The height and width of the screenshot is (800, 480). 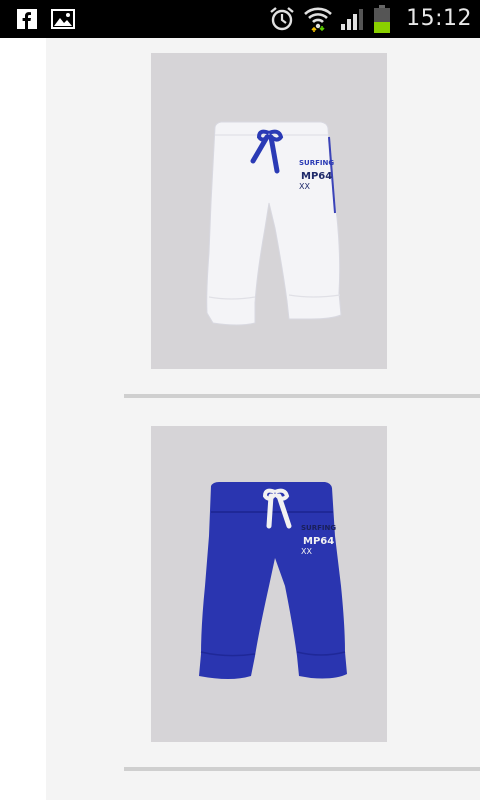 I want to click on print-text-xx-blue: XX, so click(x=306, y=551).